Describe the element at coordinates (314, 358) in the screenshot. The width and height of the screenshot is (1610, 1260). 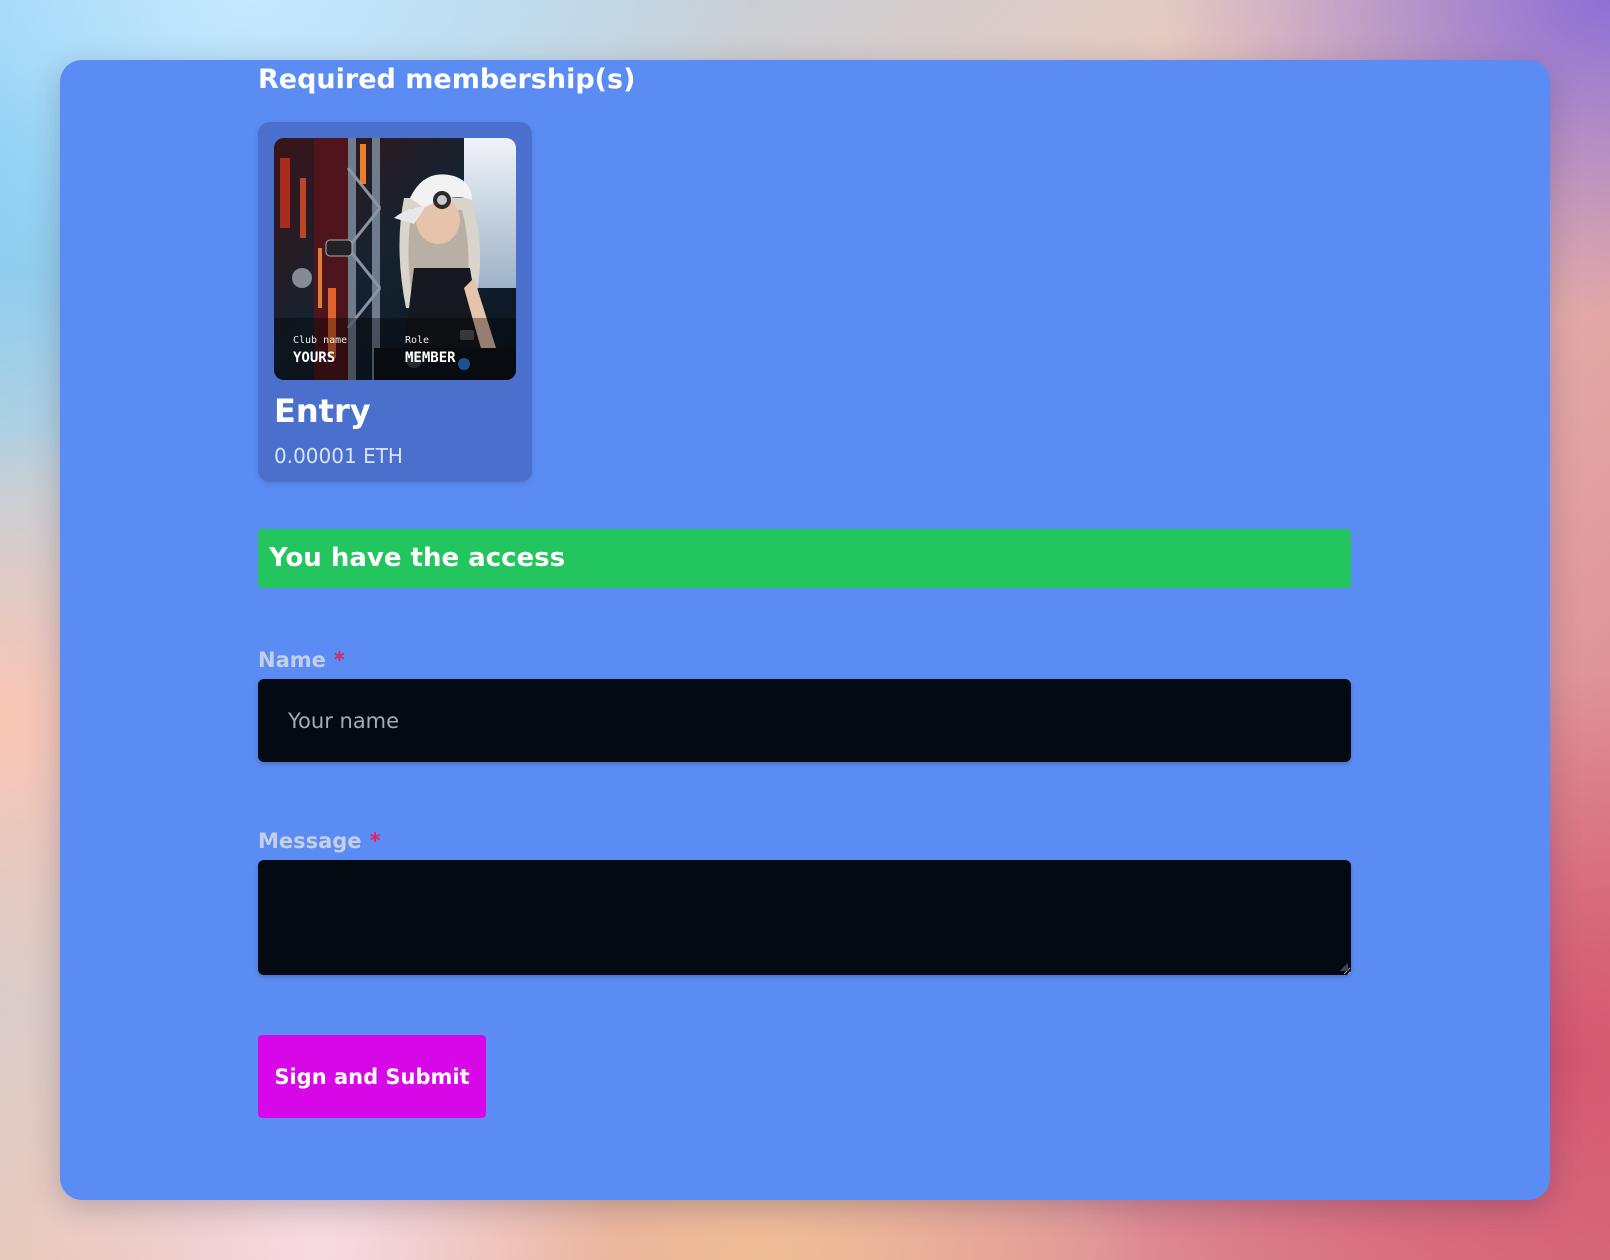
I see `club-name-value: YOURS` at that location.